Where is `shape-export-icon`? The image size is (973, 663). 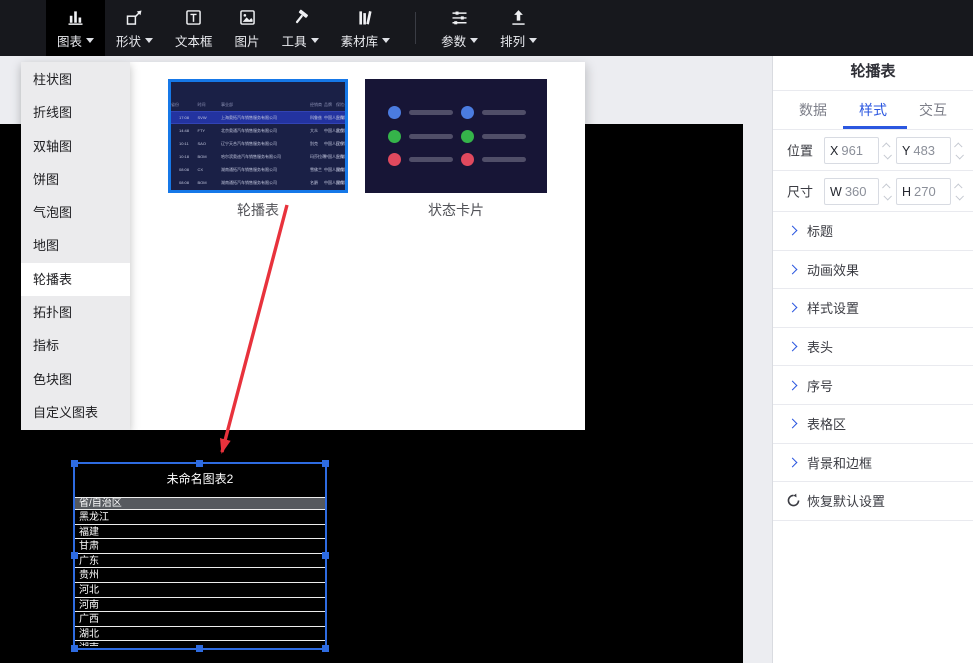
shape-export-icon is located at coordinates (134, 17).